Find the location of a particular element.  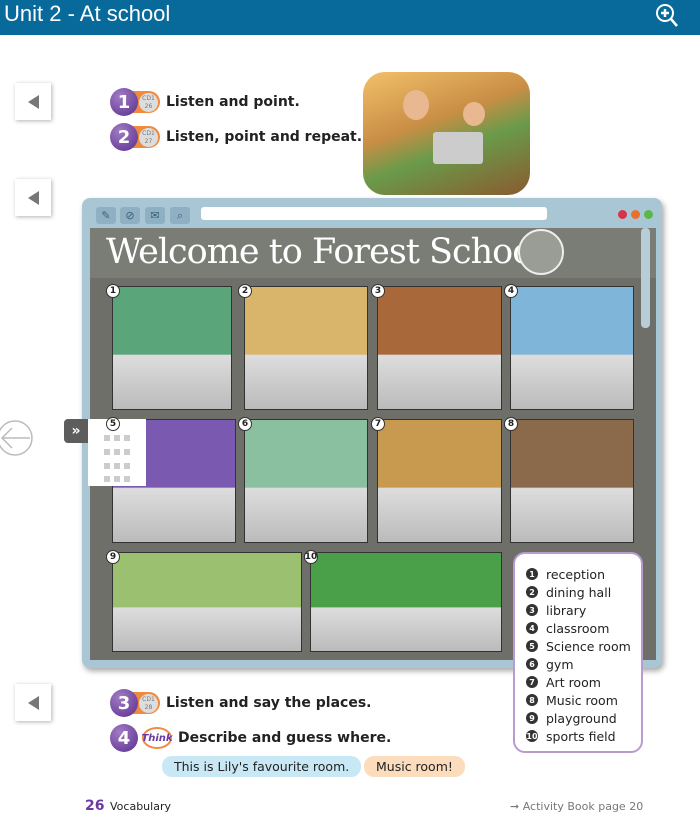

legend-number: 10 is located at coordinates (532, 736).